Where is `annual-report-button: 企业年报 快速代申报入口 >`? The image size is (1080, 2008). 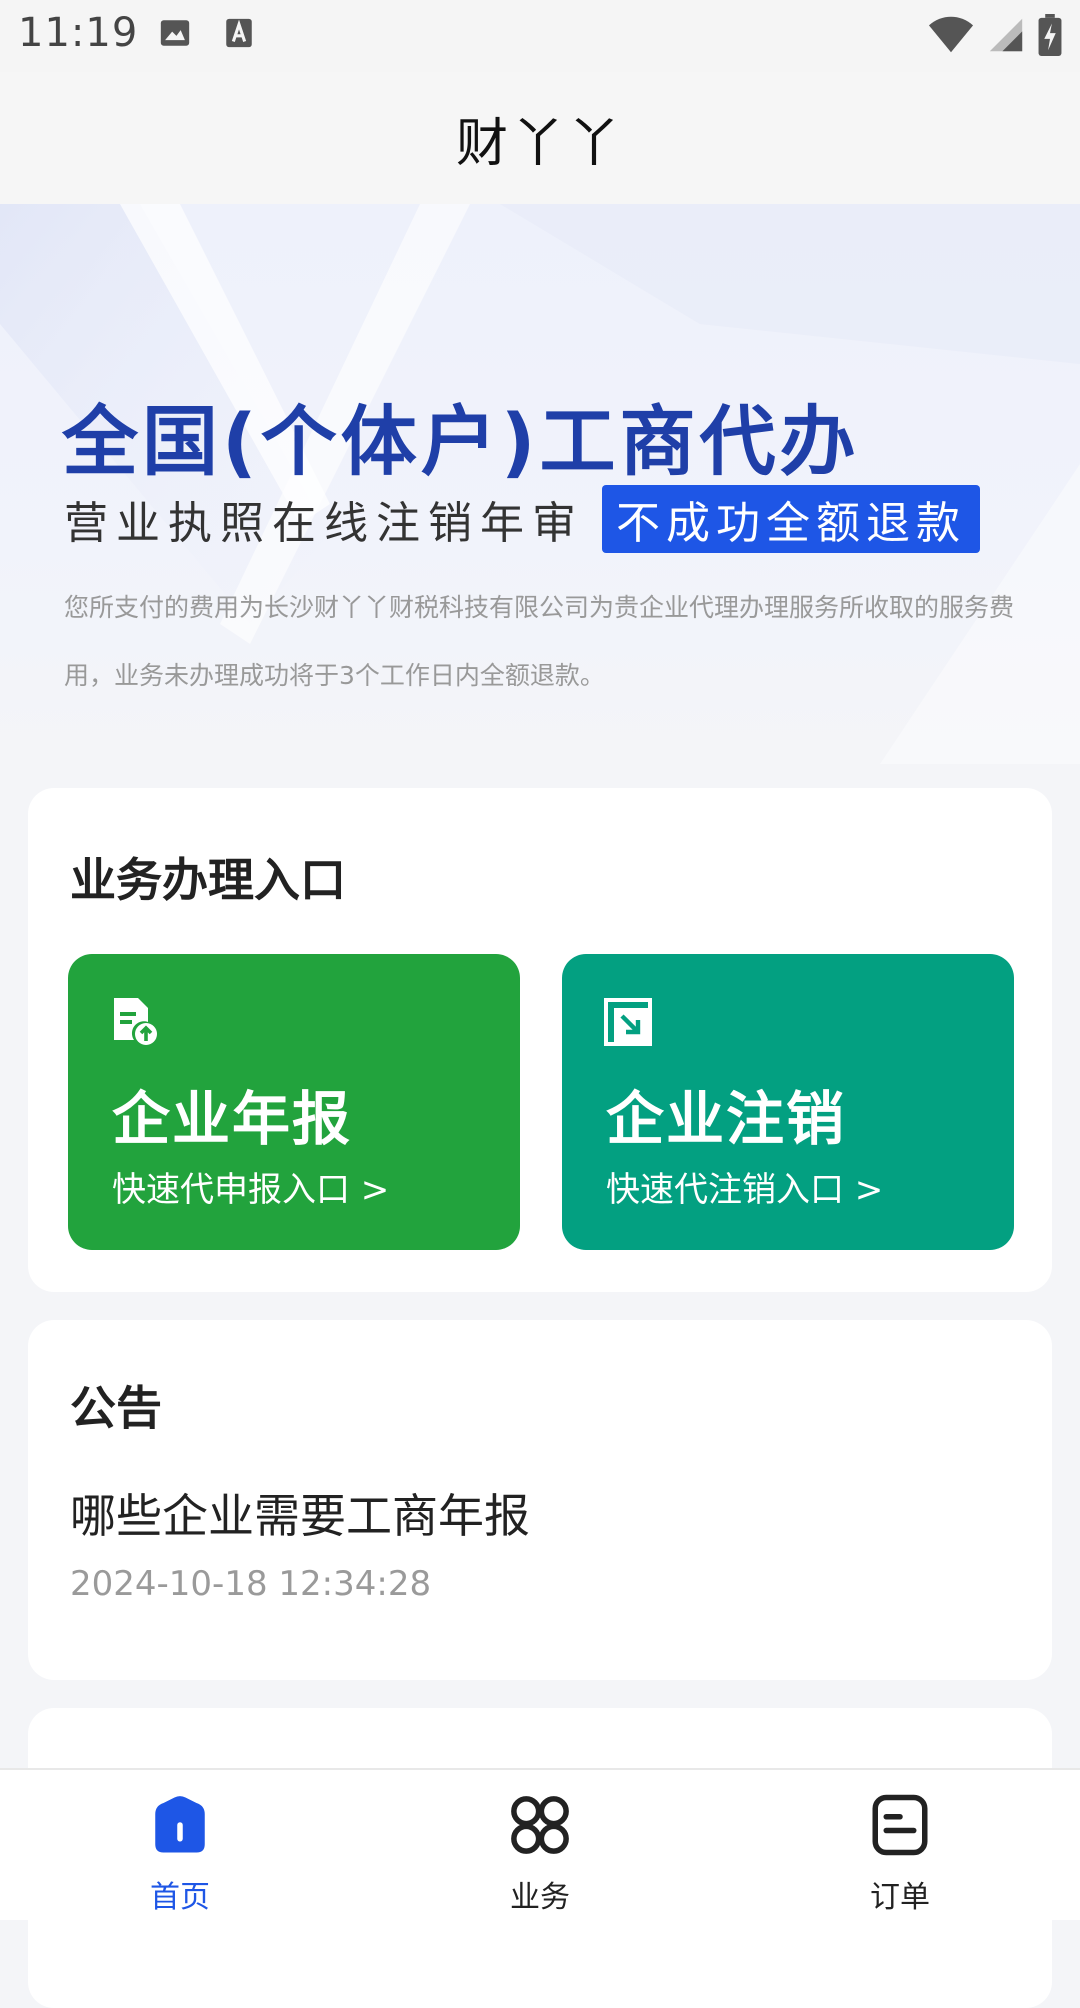 annual-report-button: 企业年报 快速代申报入口 > is located at coordinates (294, 1102).